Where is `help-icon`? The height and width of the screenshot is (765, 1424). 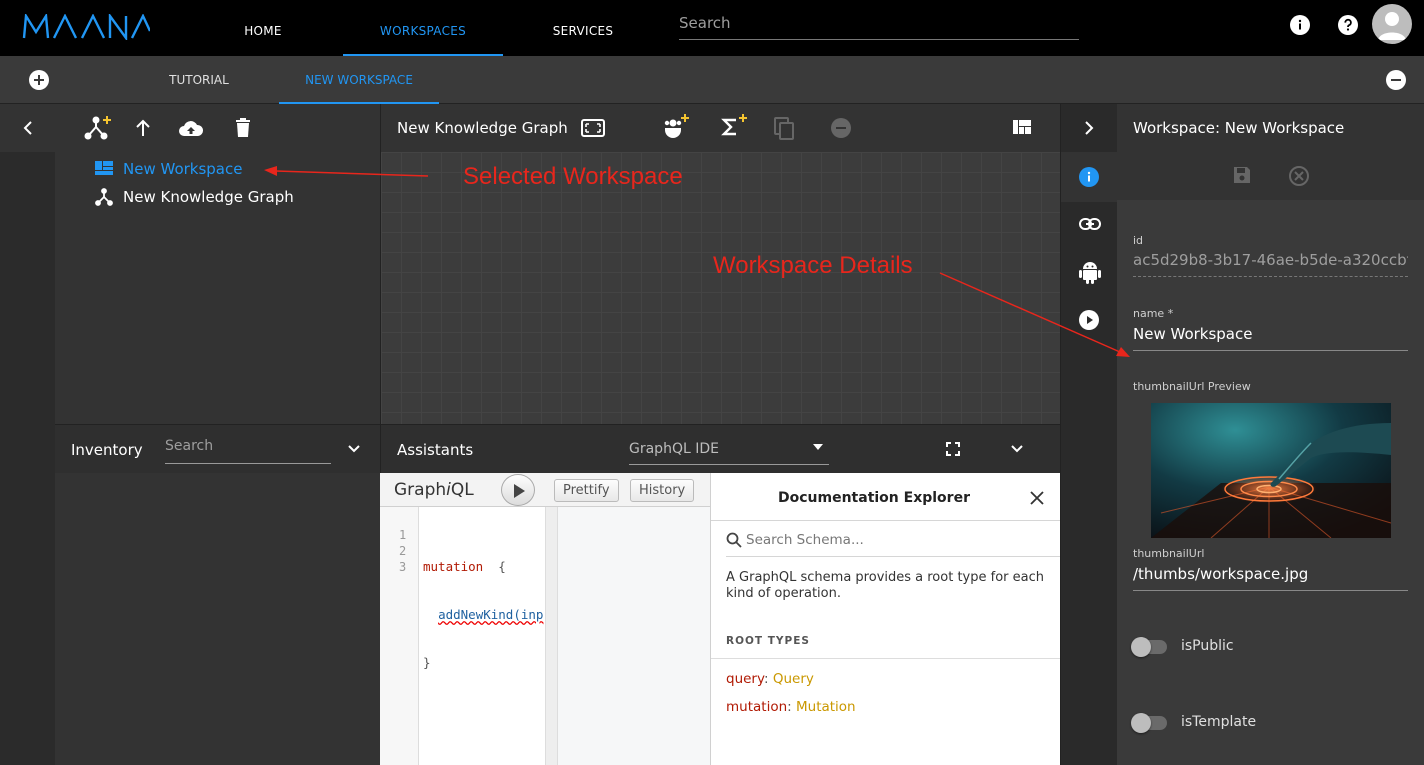 help-icon is located at coordinates (1348, 25).